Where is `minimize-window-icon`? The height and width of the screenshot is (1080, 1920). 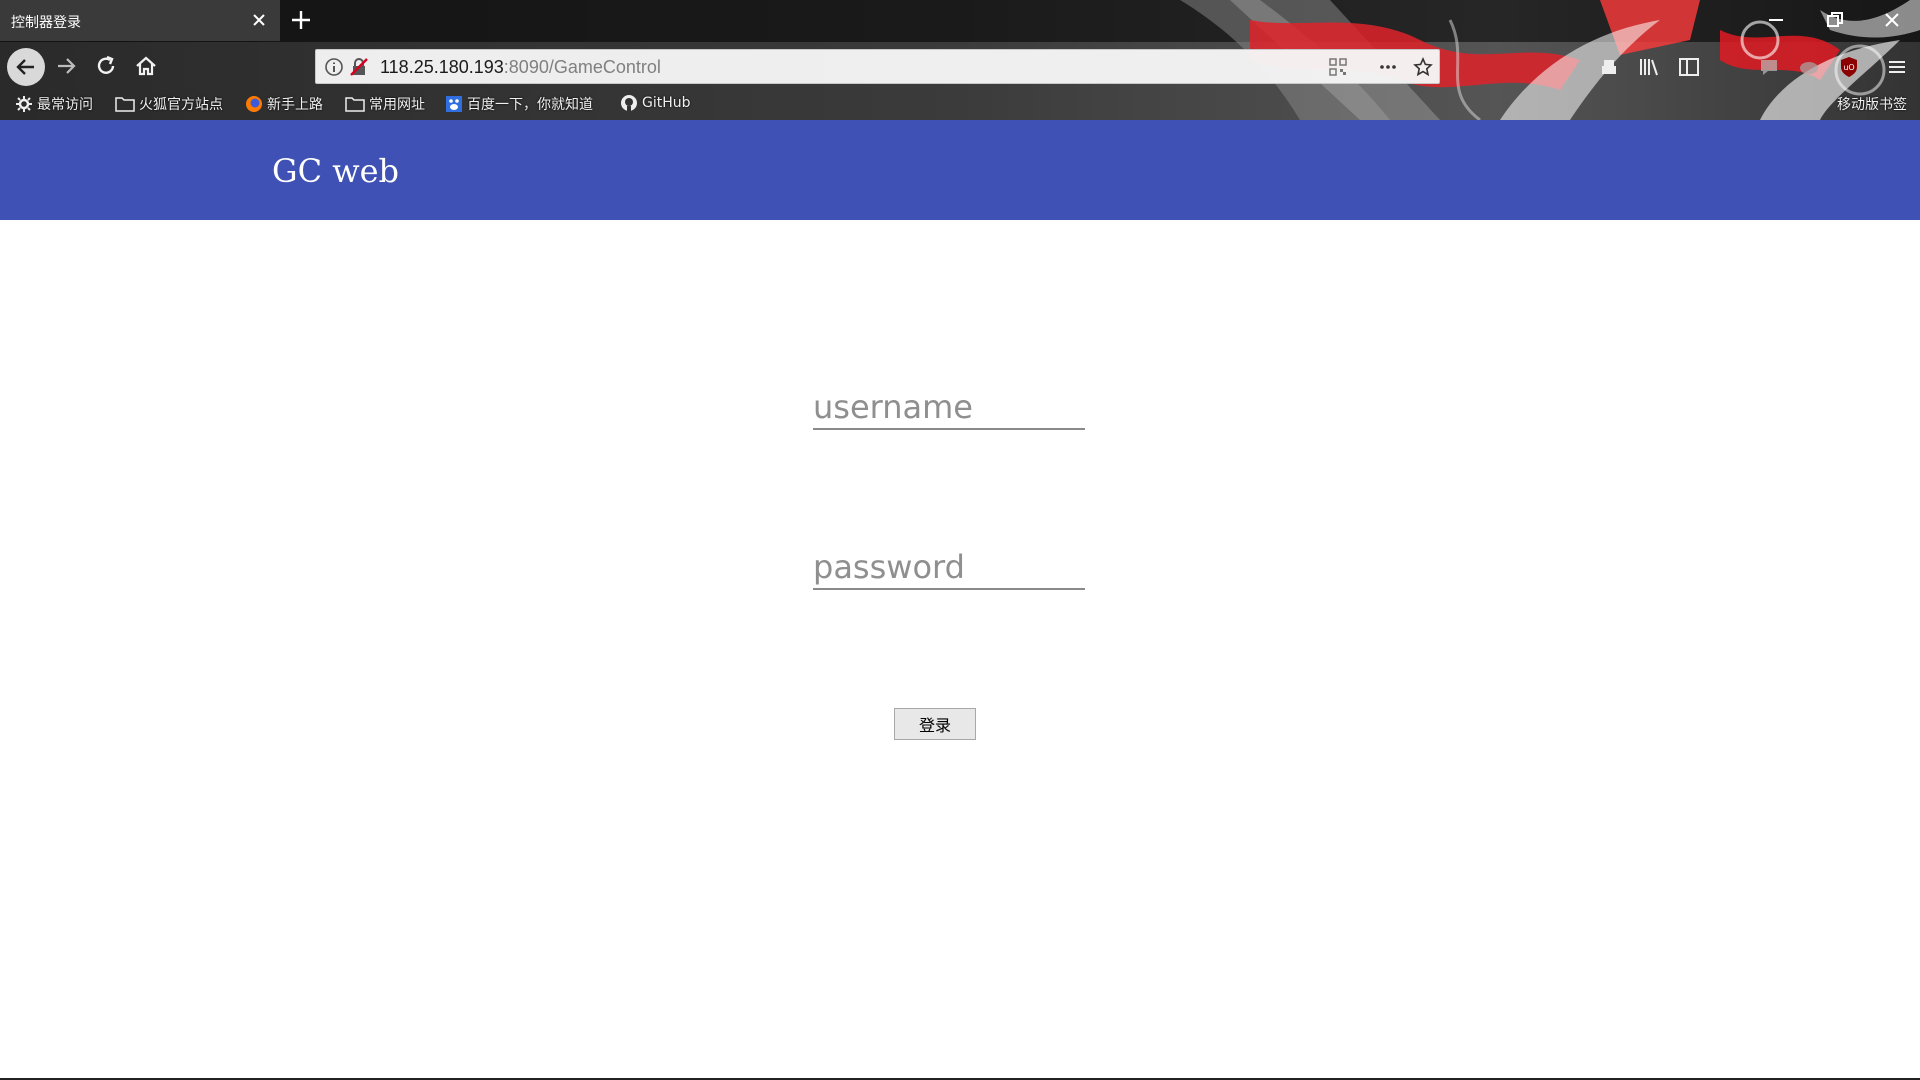
minimize-window-icon is located at coordinates (1776, 20).